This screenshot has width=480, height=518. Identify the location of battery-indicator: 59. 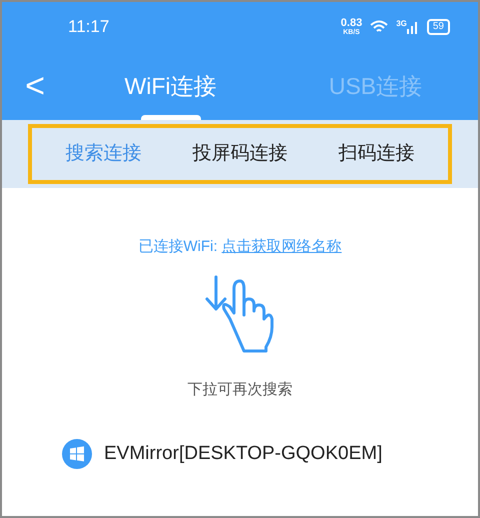
(438, 27).